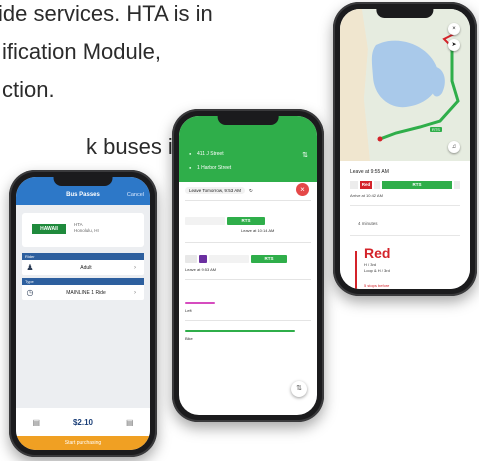 This screenshot has height=461, width=479. I want to click on type-section: Type ◷ MAINLINE 1 Ride ›, so click(83, 289).